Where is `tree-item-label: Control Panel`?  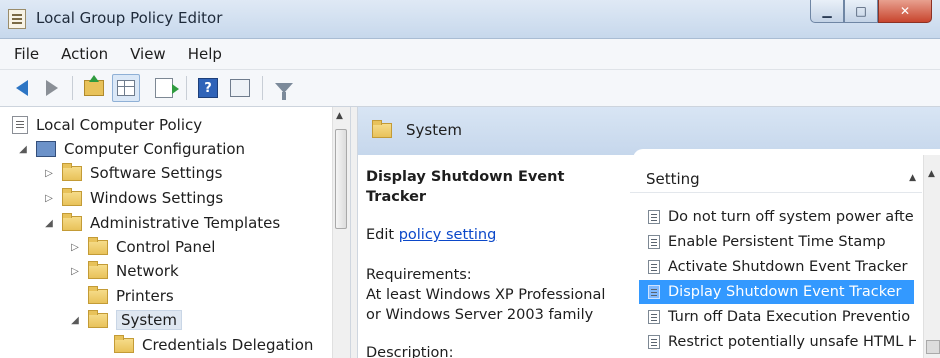 tree-item-label: Control Panel is located at coordinates (166, 247).